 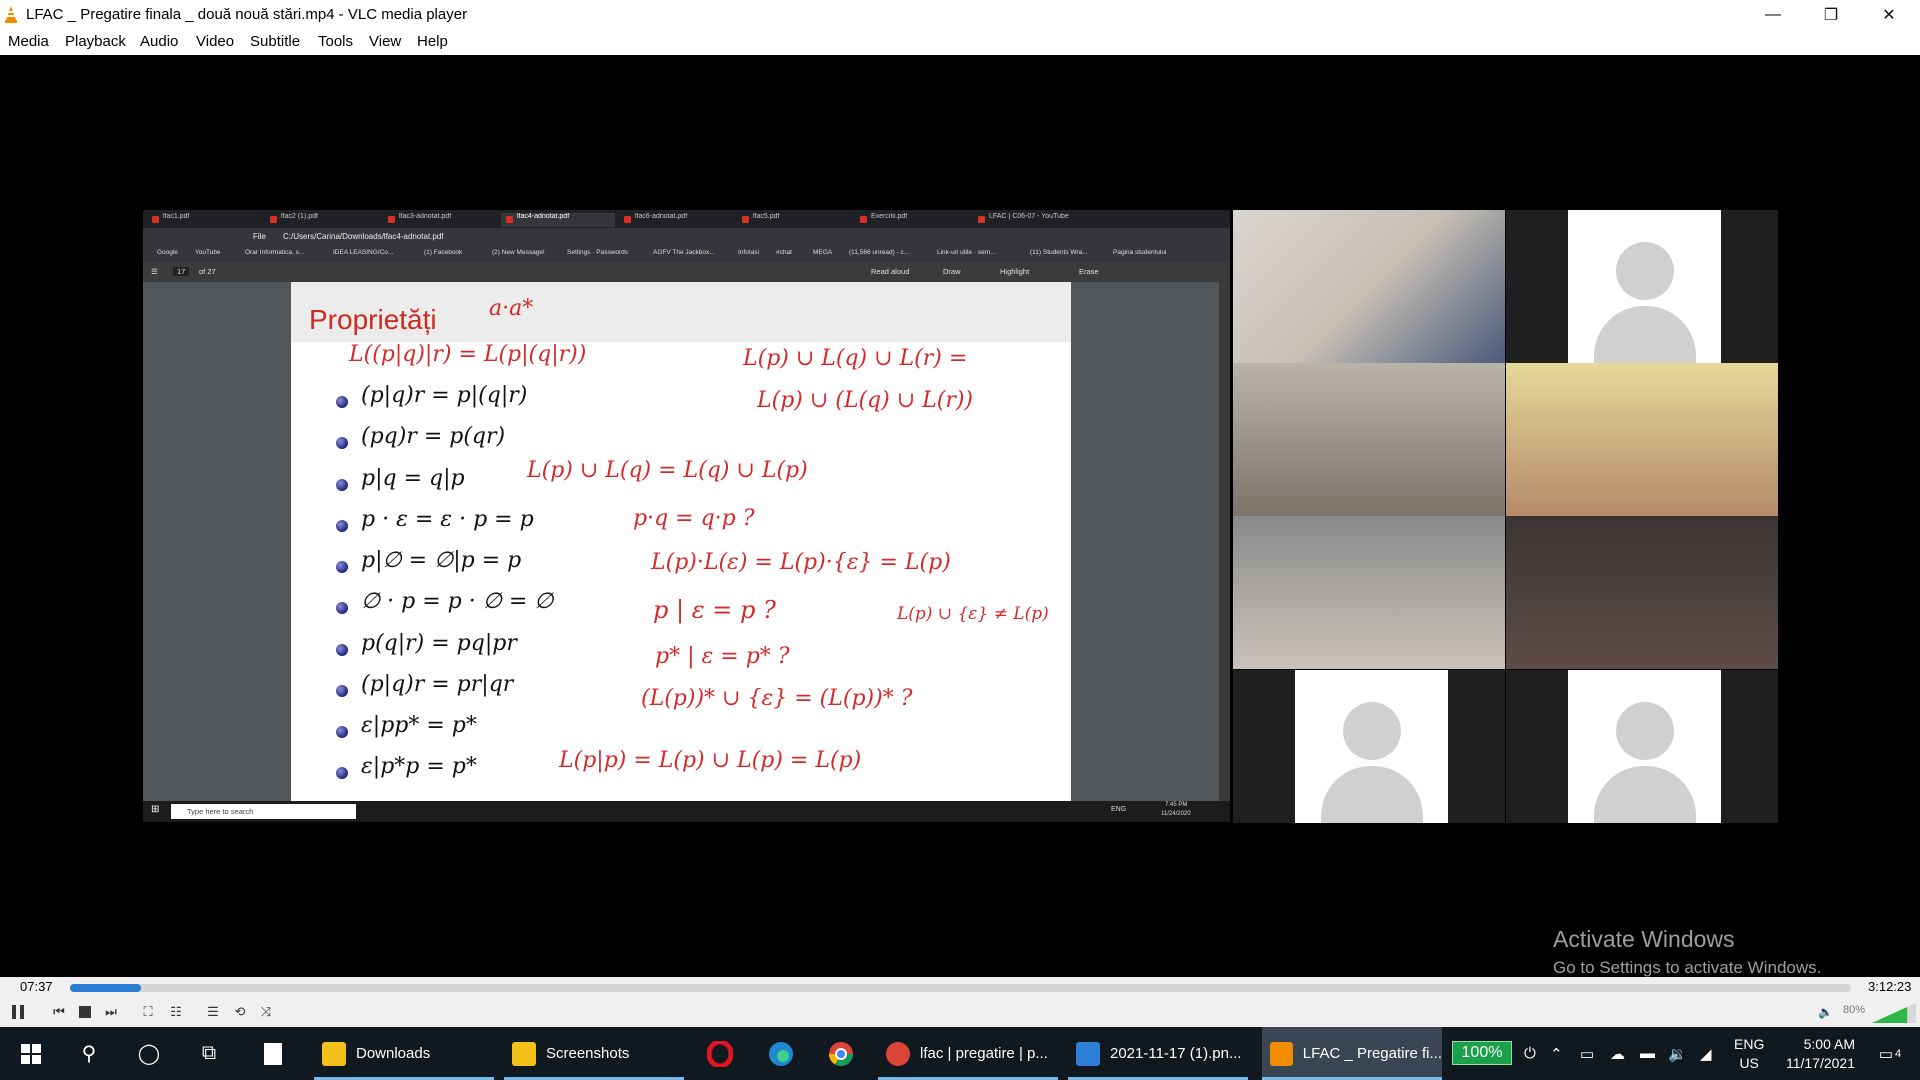 I want to click on page-number: 17, so click(x=181, y=271).